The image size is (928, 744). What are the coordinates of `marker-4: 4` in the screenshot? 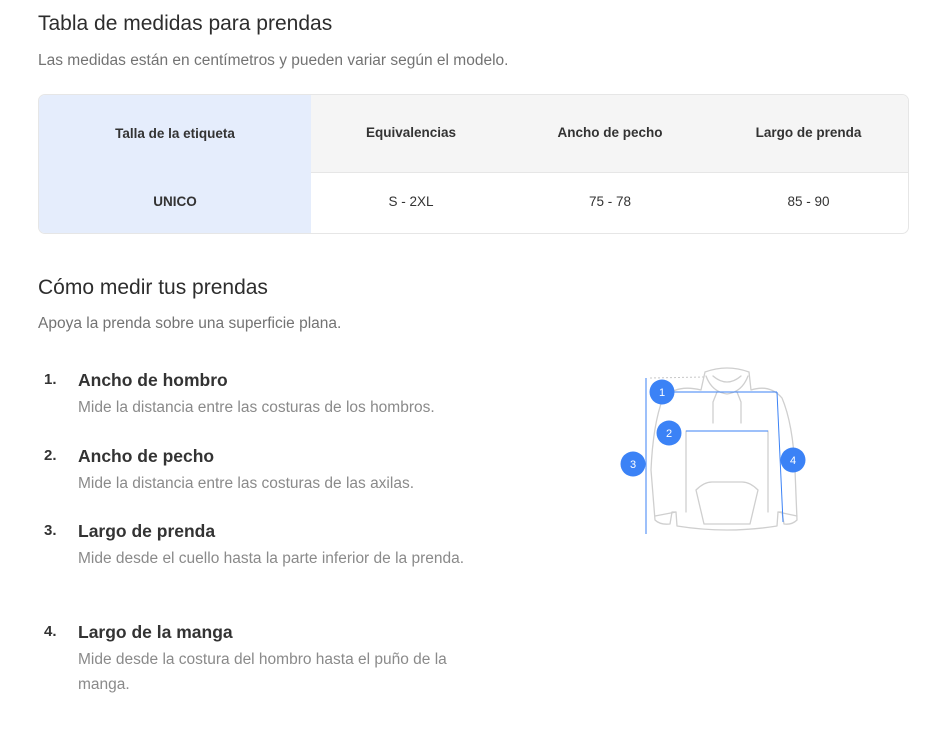 It's located at (793, 460).